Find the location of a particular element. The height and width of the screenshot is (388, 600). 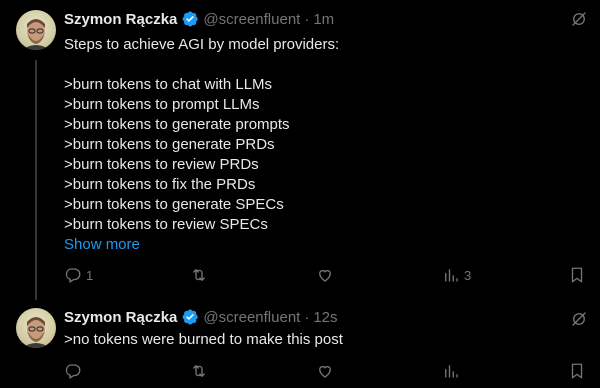

post-text-line: >burn tokens to fix the PRDs is located at coordinates (160, 184).